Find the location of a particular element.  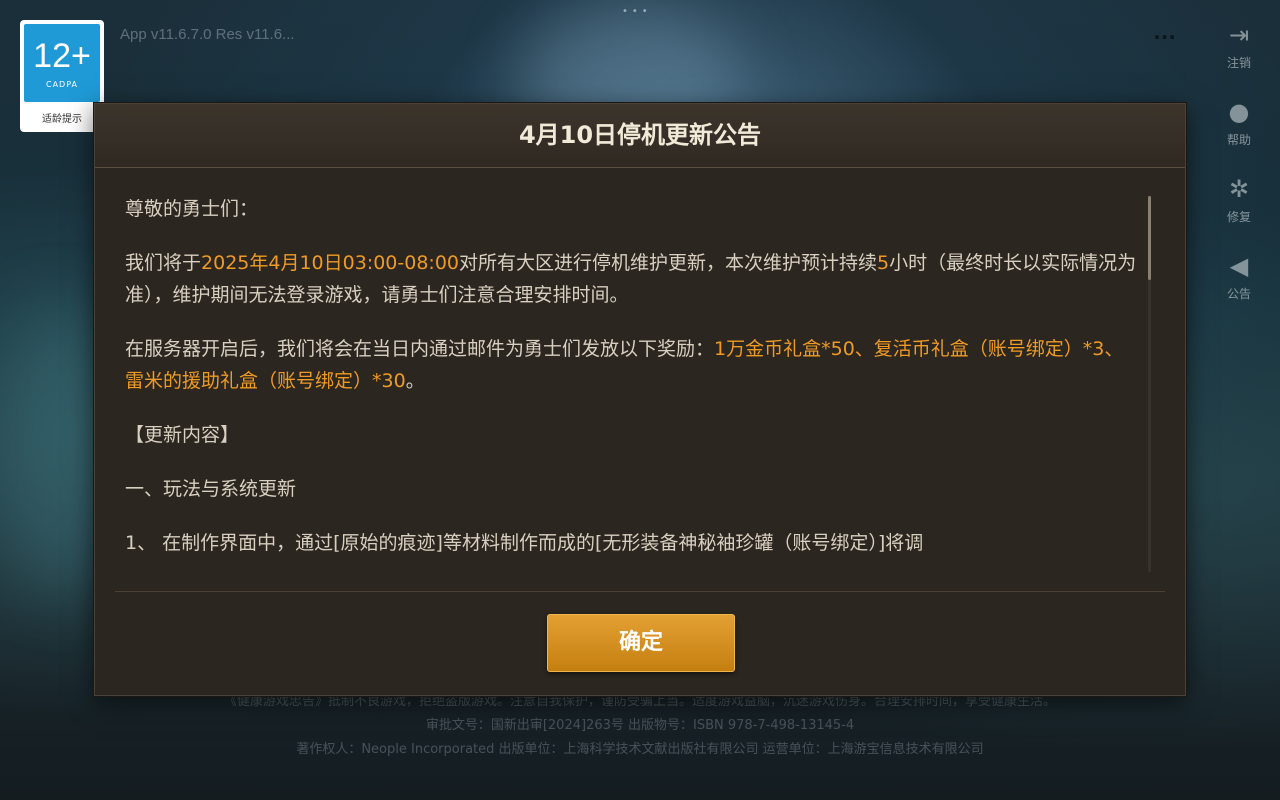

confirm-button: 确定 is located at coordinates (641, 643).